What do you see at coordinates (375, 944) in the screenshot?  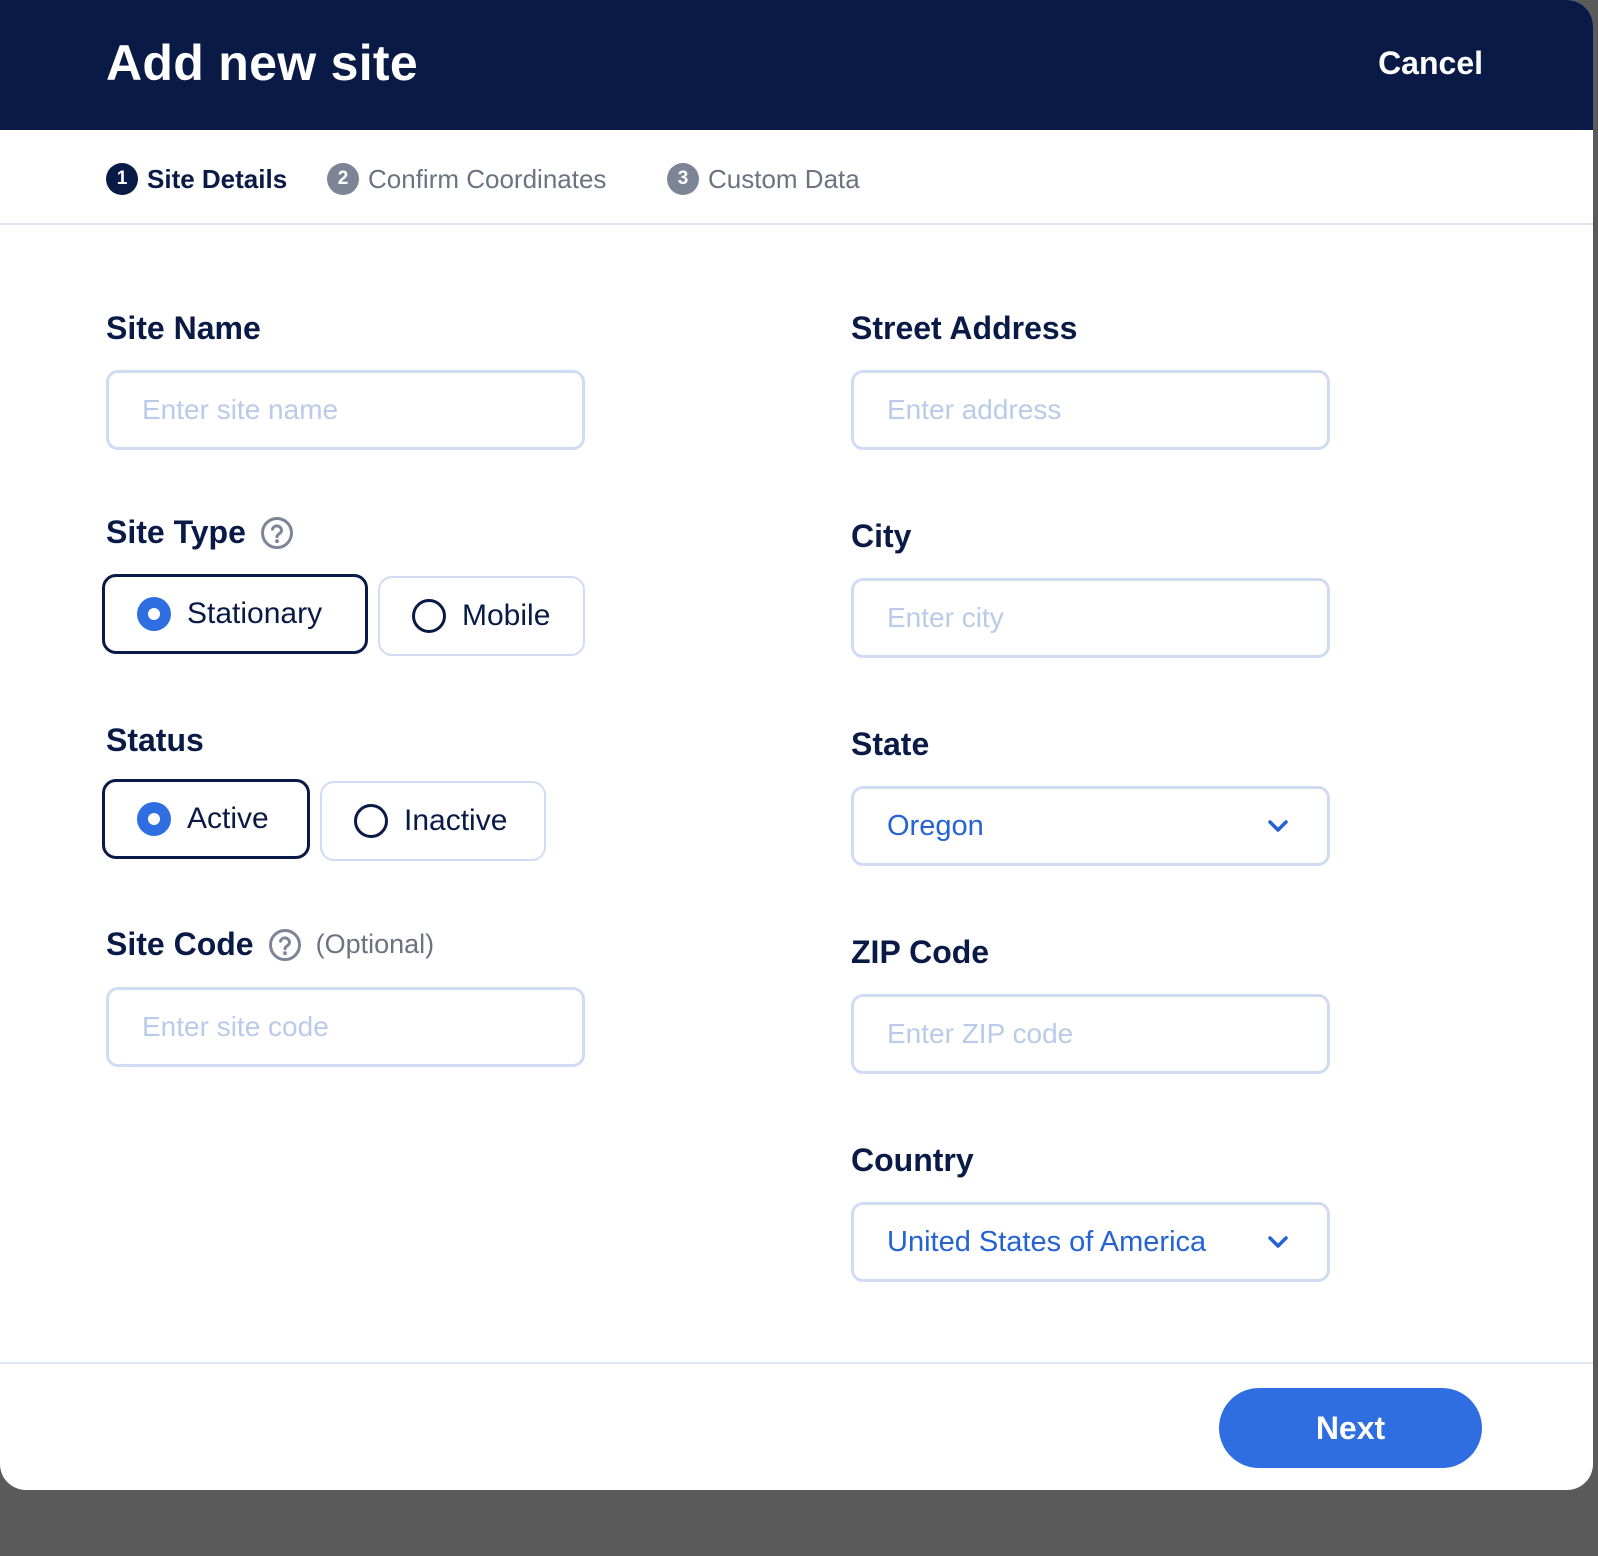 I see `optional-hint: (Optional)` at bounding box center [375, 944].